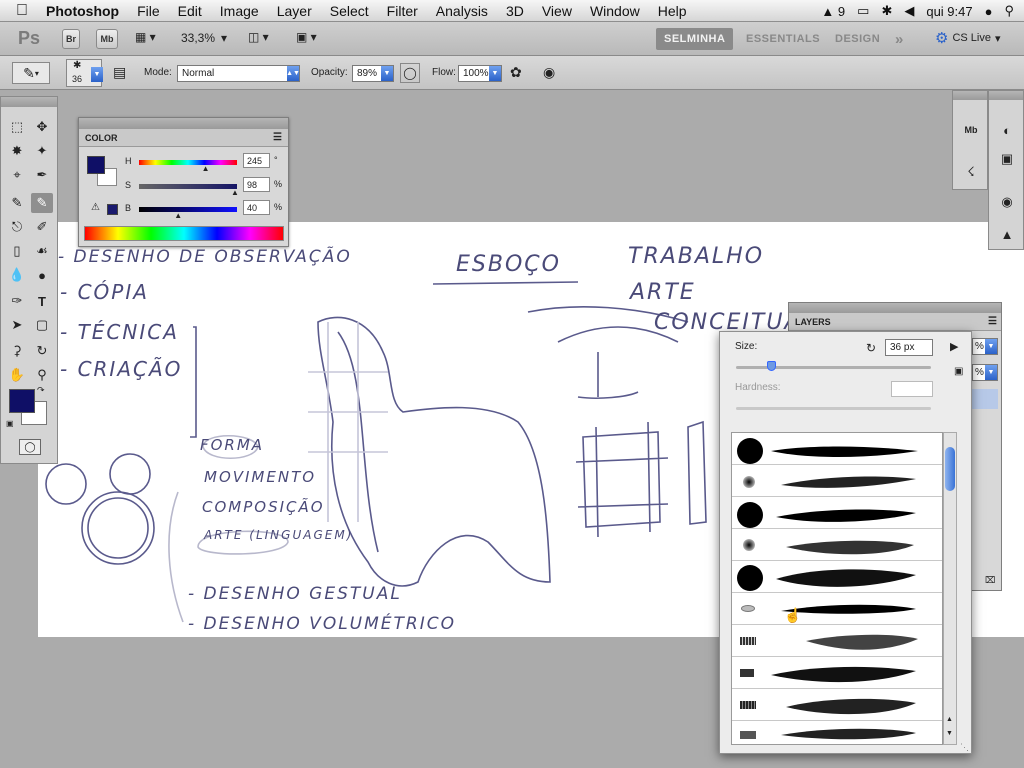  Describe the element at coordinates (909, 11) in the screenshot. I see `volume-icon: ◀` at that location.